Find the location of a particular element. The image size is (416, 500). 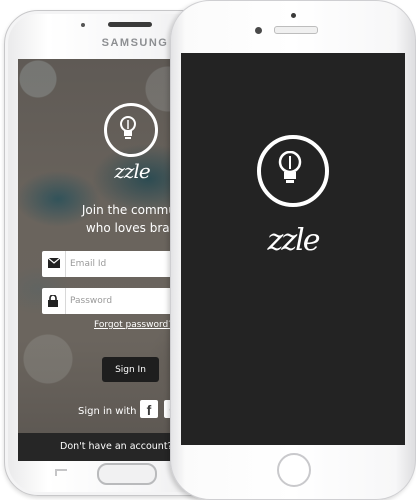

envelope-icon is located at coordinates (54, 264).